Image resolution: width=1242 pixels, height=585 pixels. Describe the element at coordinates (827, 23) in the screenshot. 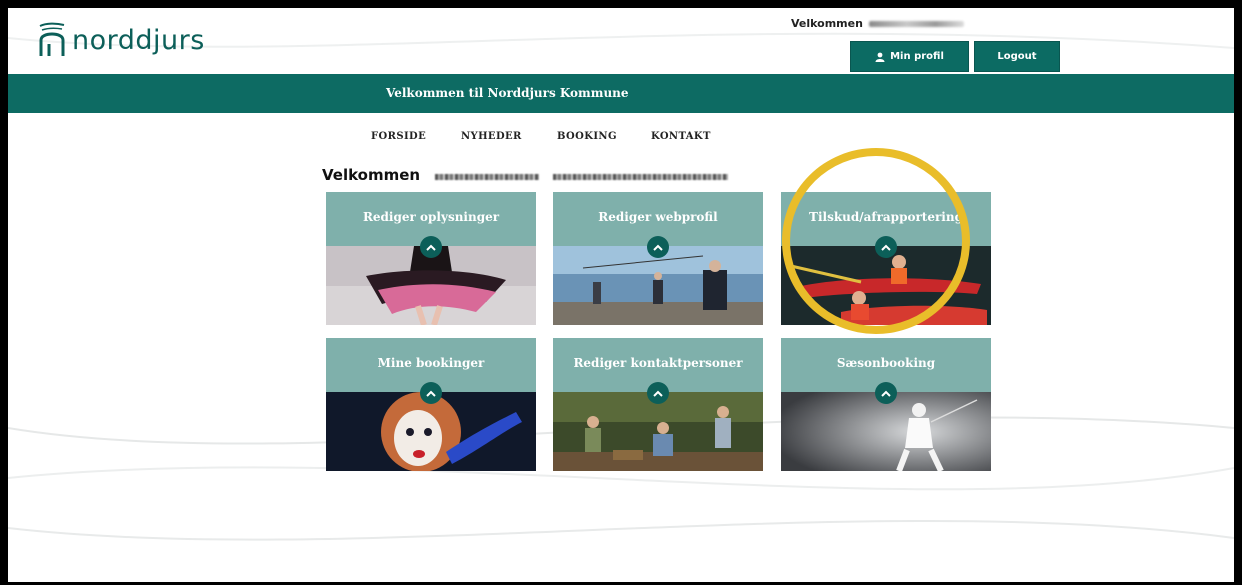

I see `user-welcome-label: Velkommen` at that location.